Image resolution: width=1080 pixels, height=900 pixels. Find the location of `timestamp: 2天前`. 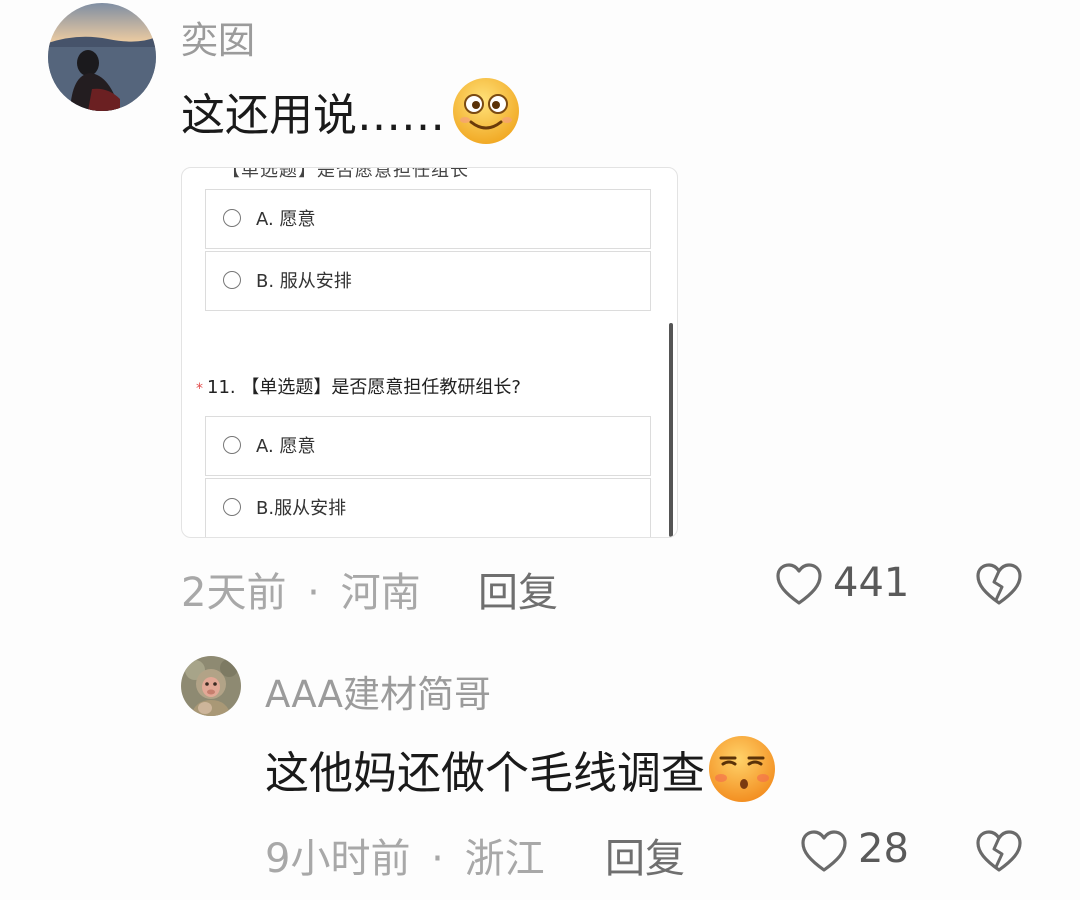

timestamp: 2天前 is located at coordinates (234, 593).